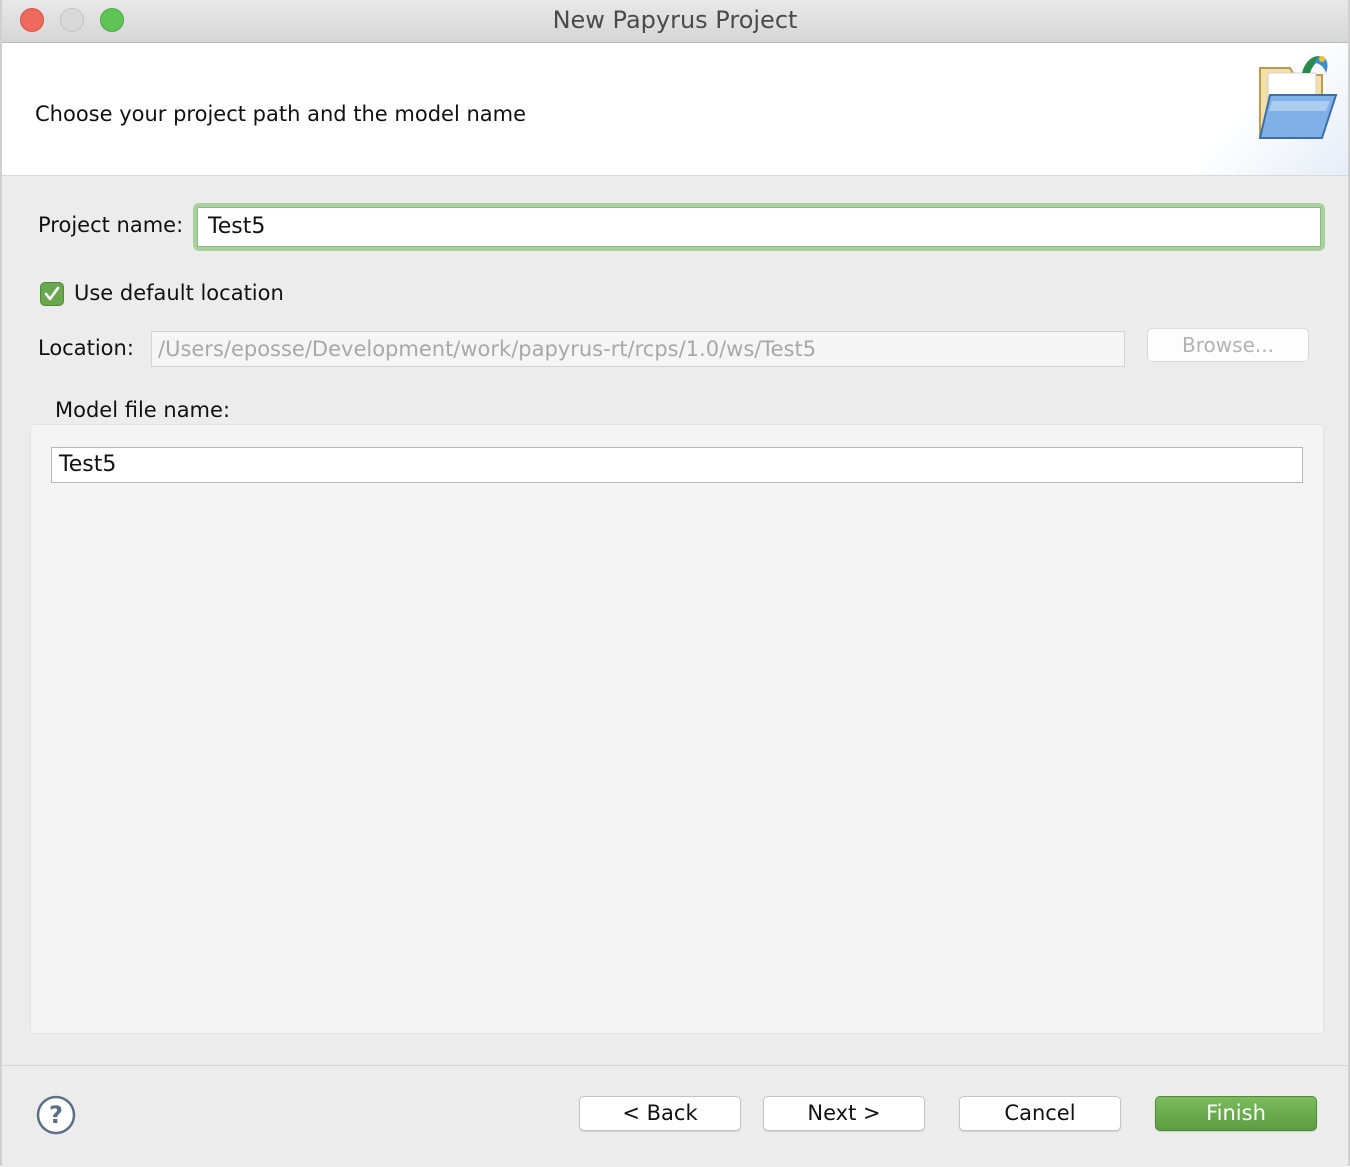 Image resolution: width=1350 pixels, height=1167 pixels. I want to click on finish-button: Finish, so click(1236, 1113).